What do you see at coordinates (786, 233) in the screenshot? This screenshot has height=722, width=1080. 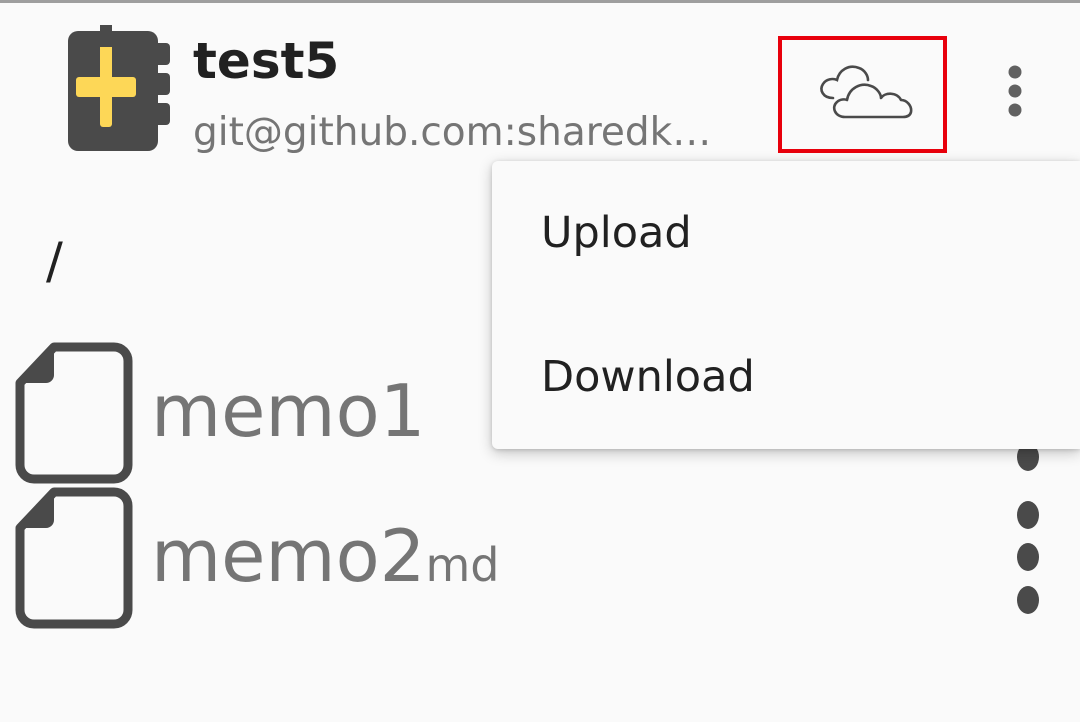 I see `menu-item-upload: Upload` at bounding box center [786, 233].